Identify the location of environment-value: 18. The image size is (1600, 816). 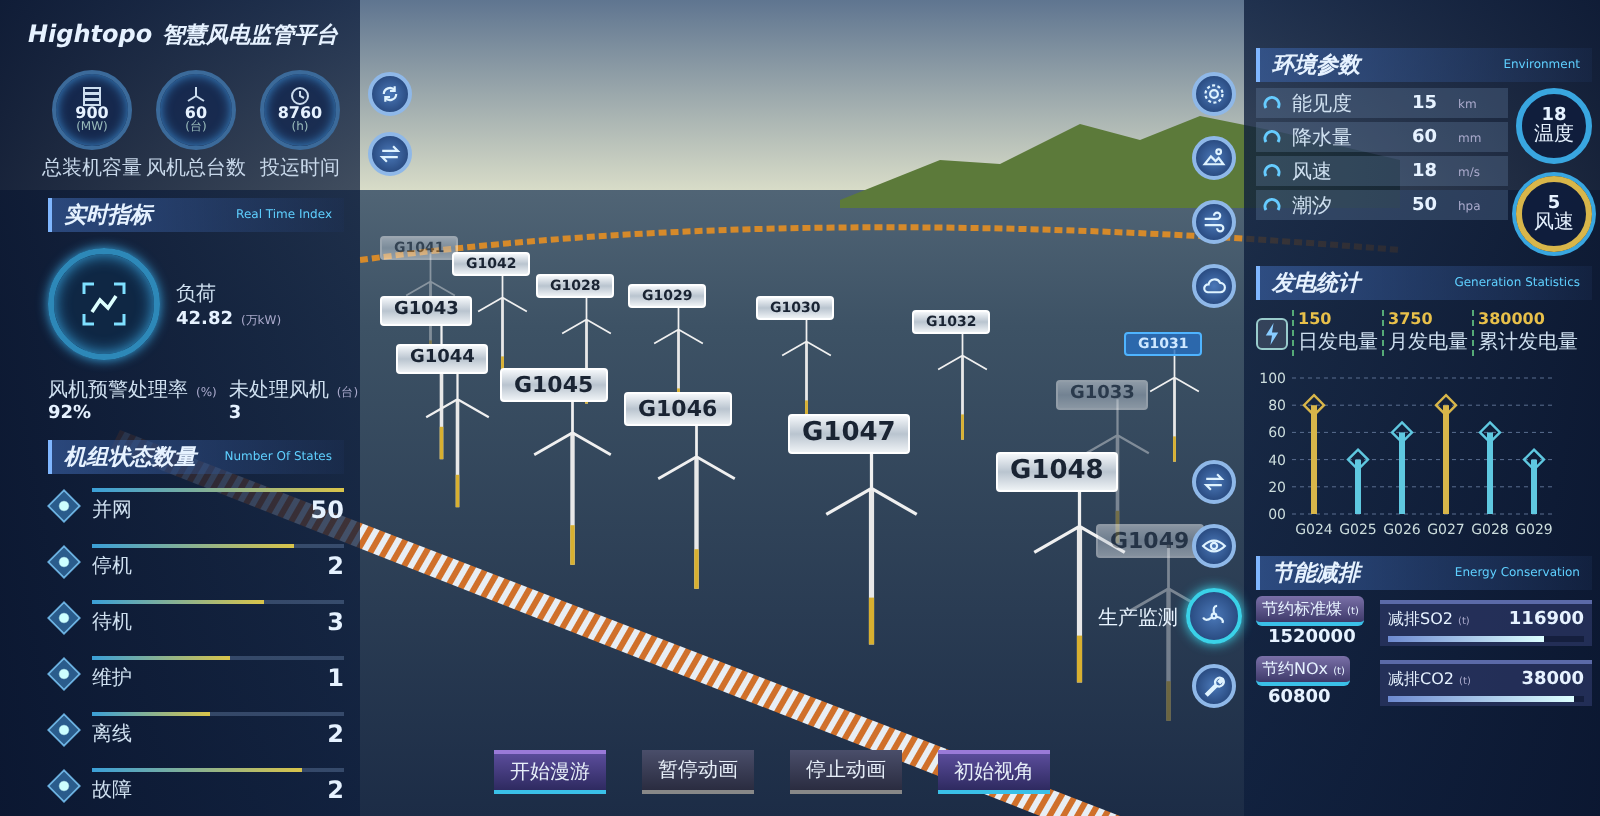
(1426, 172).